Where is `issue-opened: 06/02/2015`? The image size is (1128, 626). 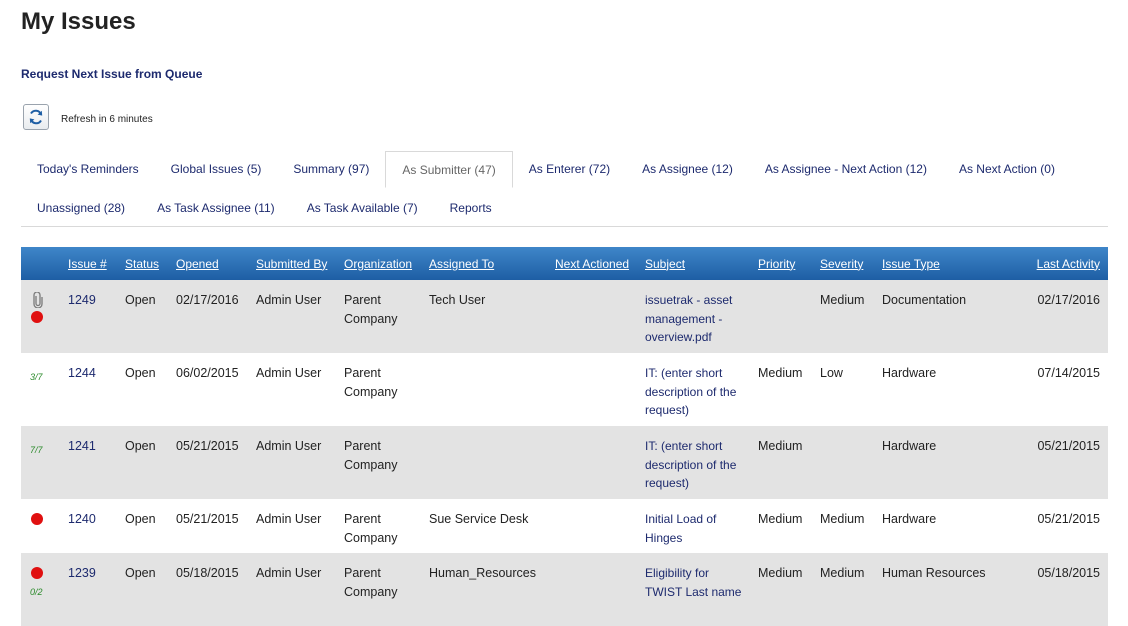 issue-opened: 06/02/2015 is located at coordinates (207, 373).